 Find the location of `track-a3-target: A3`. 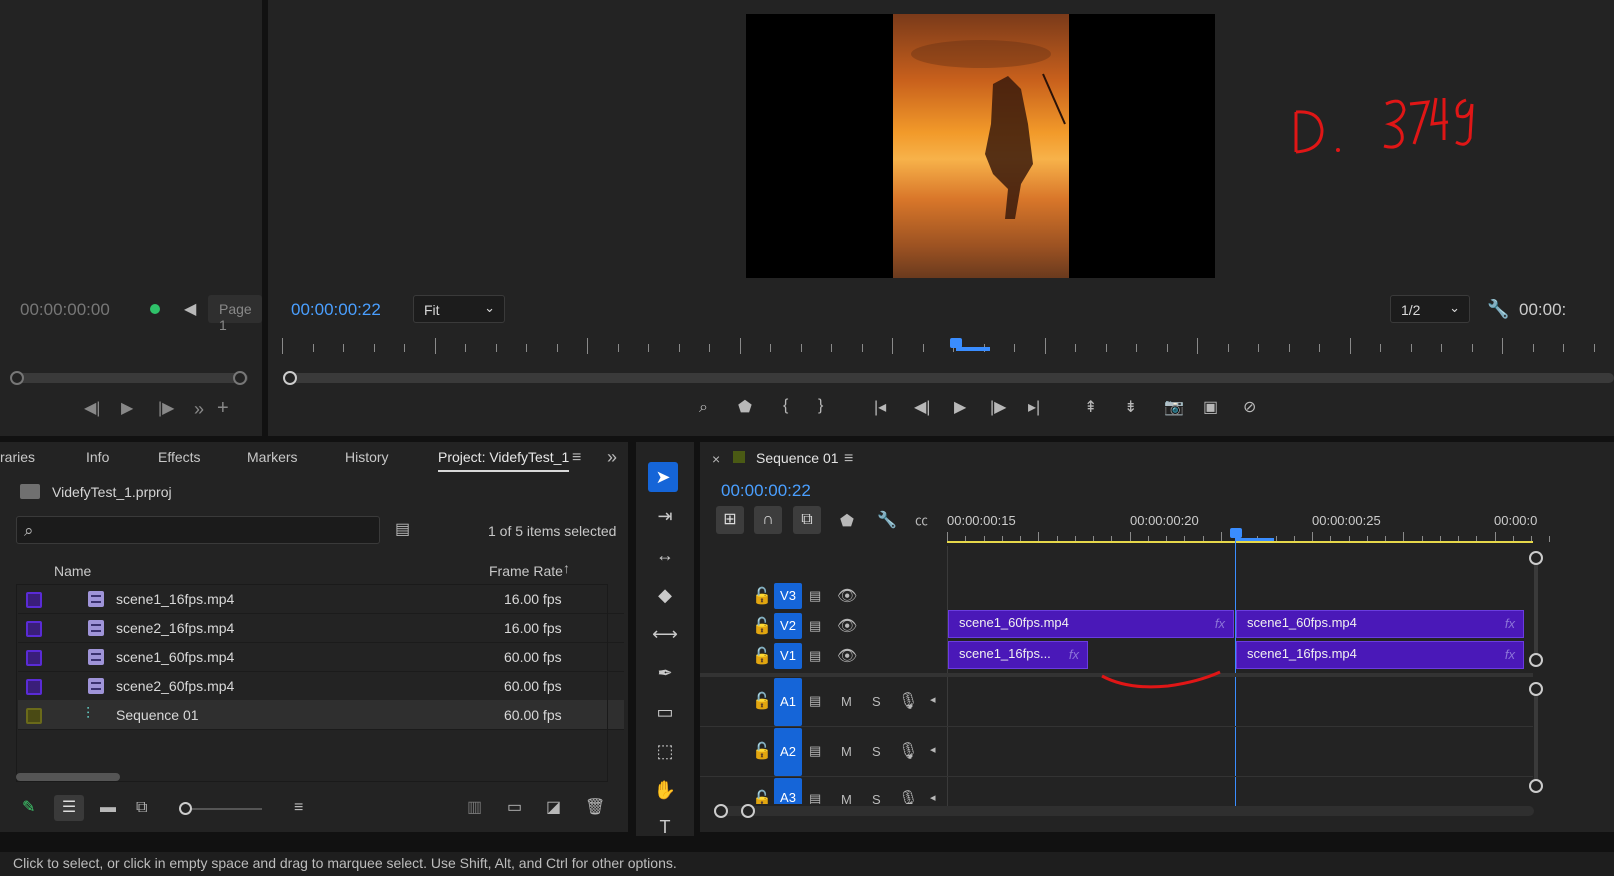

track-a3-target: A3 is located at coordinates (788, 791).